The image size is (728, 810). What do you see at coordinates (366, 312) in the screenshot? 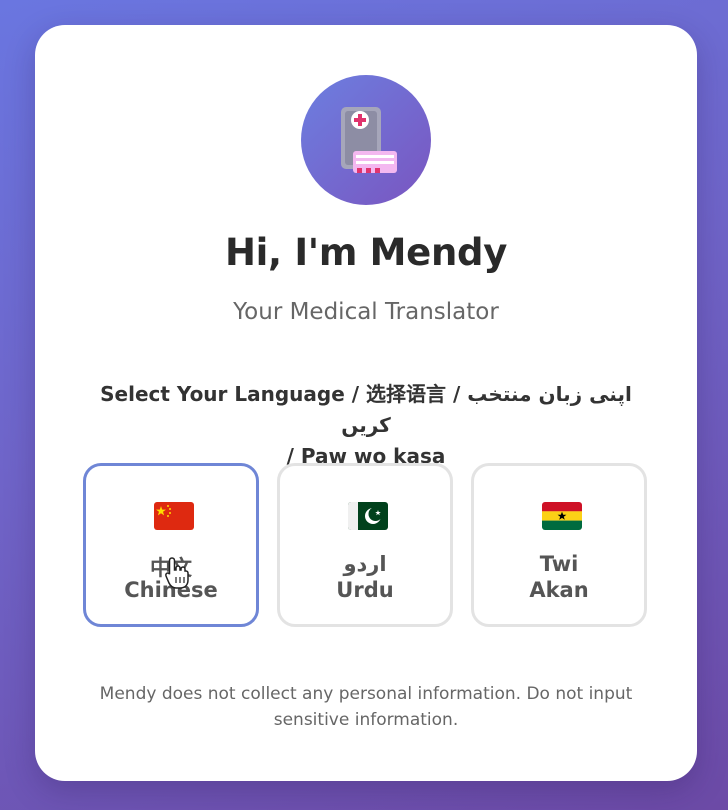
I see `page-subtitle: Your Medical Translator` at bounding box center [366, 312].